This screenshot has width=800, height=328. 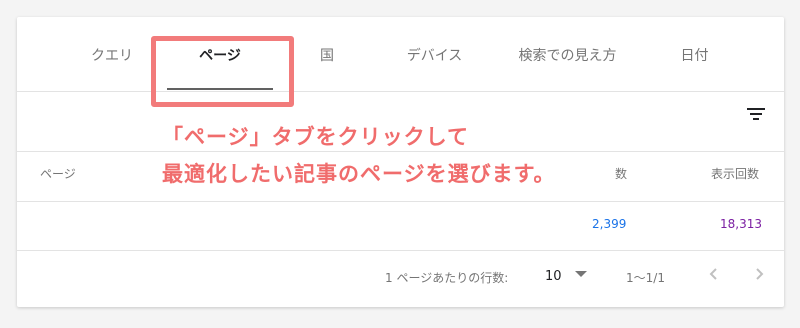 I want to click on tab-query: クエリ, so click(x=112, y=54).